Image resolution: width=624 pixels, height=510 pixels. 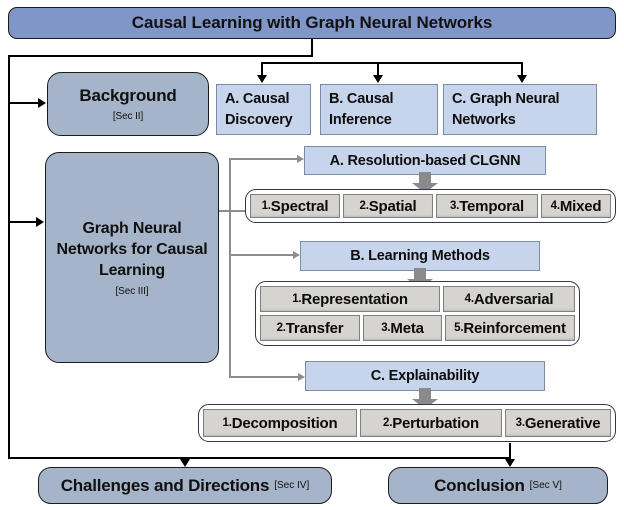 I want to click on connector-bottom-right-riser, so click(x=510, y=451).